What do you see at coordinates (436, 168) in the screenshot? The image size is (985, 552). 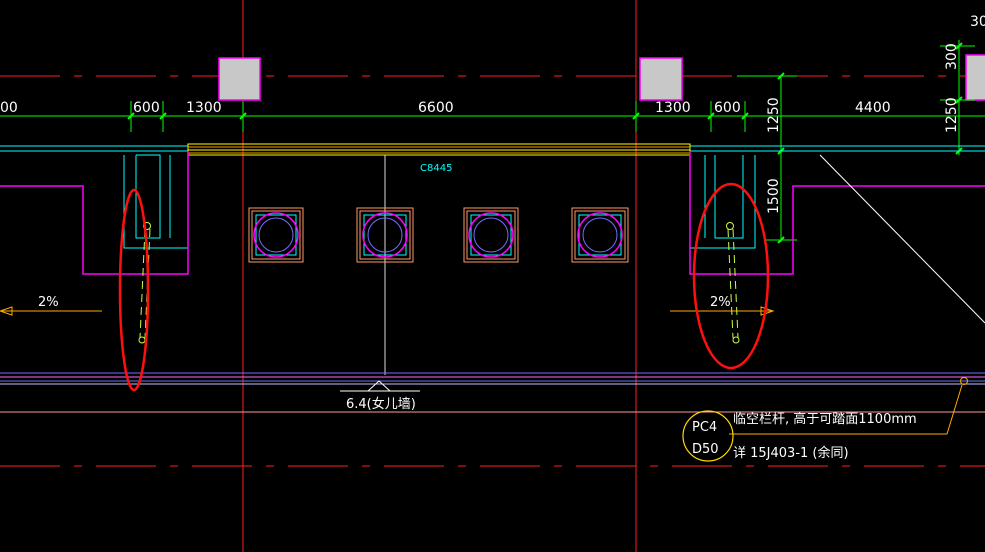 I see `window-tag: C8445` at bounding box center [436, 168].